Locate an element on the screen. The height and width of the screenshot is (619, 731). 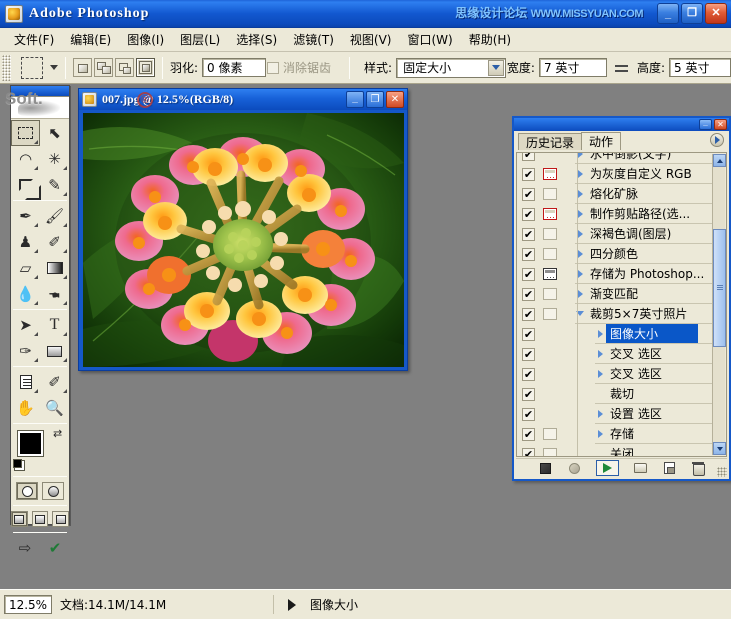
antialias-checkbox is located at coordinates (273, 67).